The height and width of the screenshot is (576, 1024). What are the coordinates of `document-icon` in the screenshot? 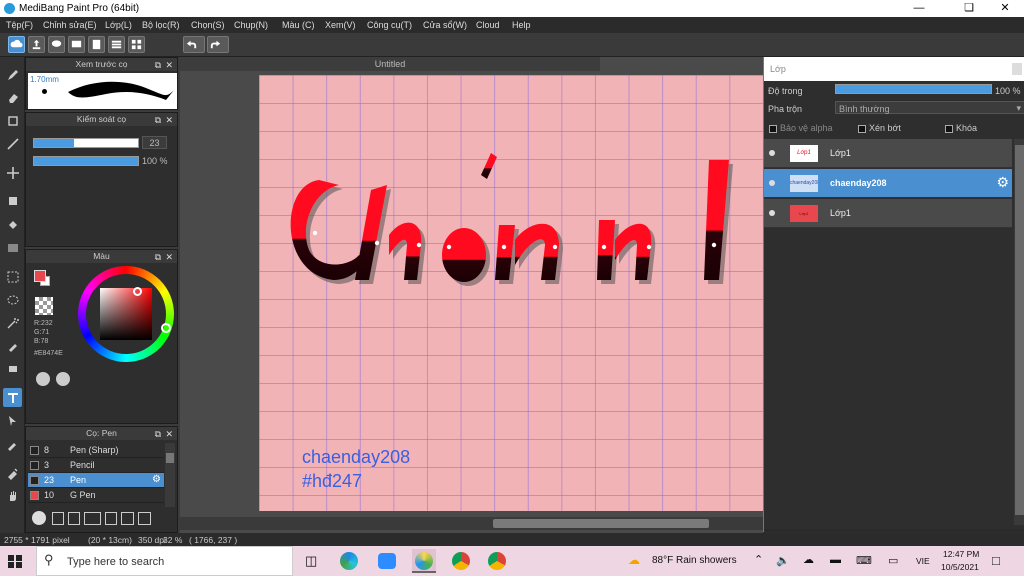 It's located at (96, 44).